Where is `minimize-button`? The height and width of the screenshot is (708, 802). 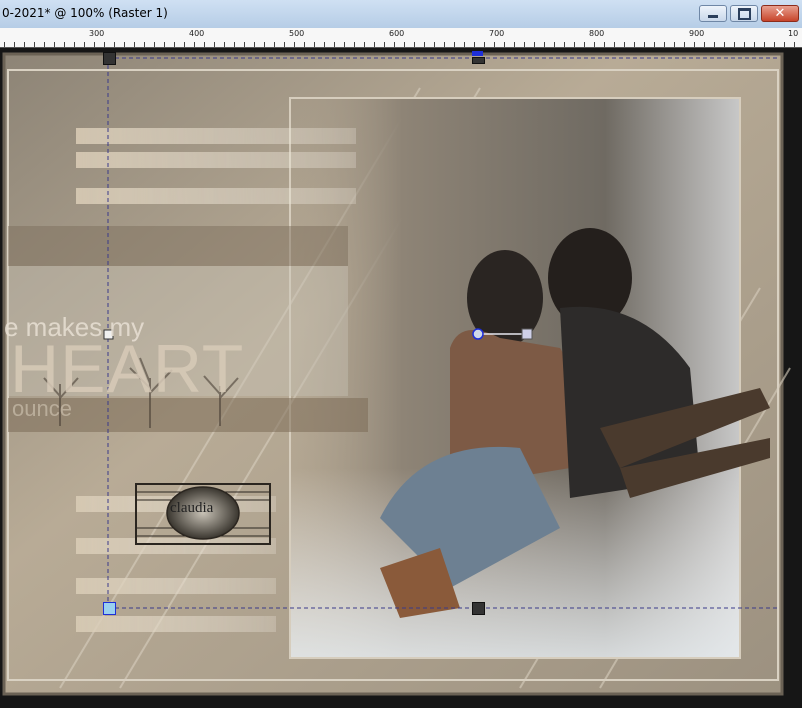 minimize-button is located at coordinates (713, 13).